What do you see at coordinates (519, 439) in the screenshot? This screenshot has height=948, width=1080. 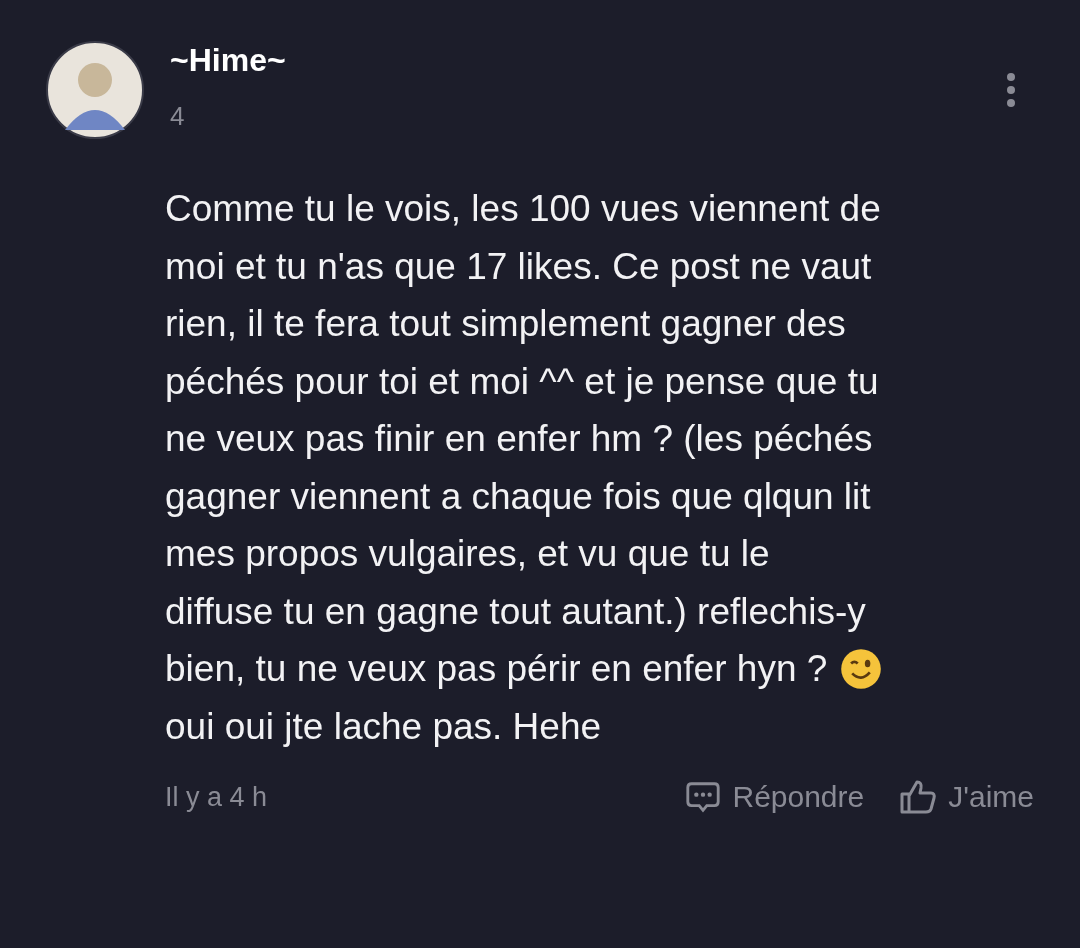 I see `comment-text: ne veux pas finir en enfer hm ? (les péchés` at bounding box center [519, 439].